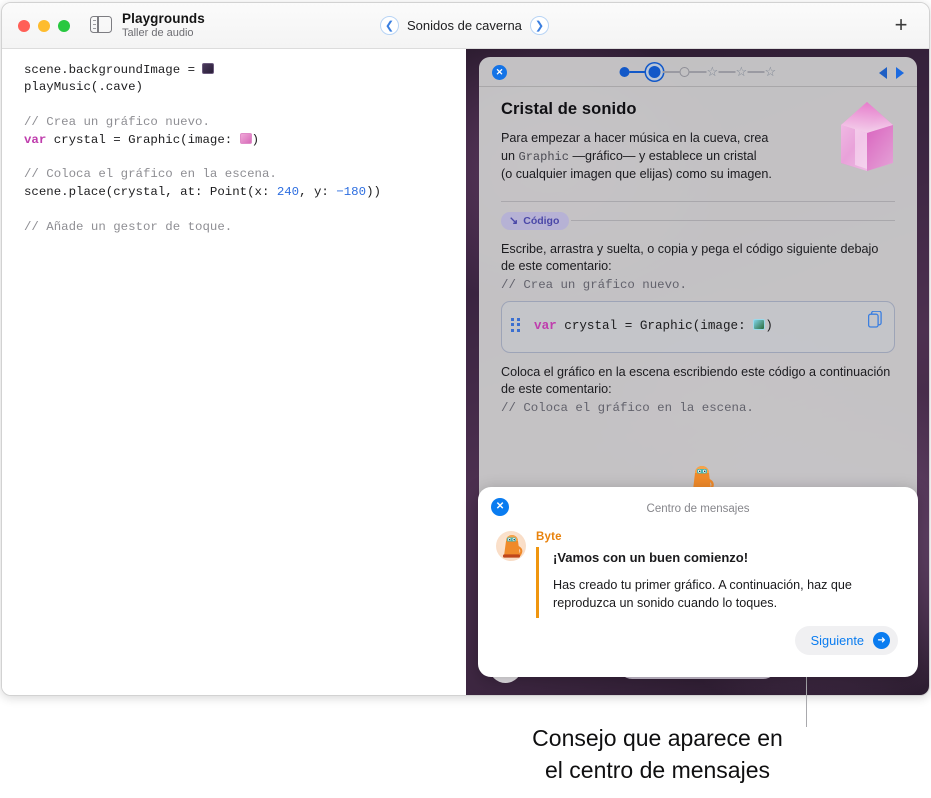  I want to click on message-sender: Byte, so click(549, 537).